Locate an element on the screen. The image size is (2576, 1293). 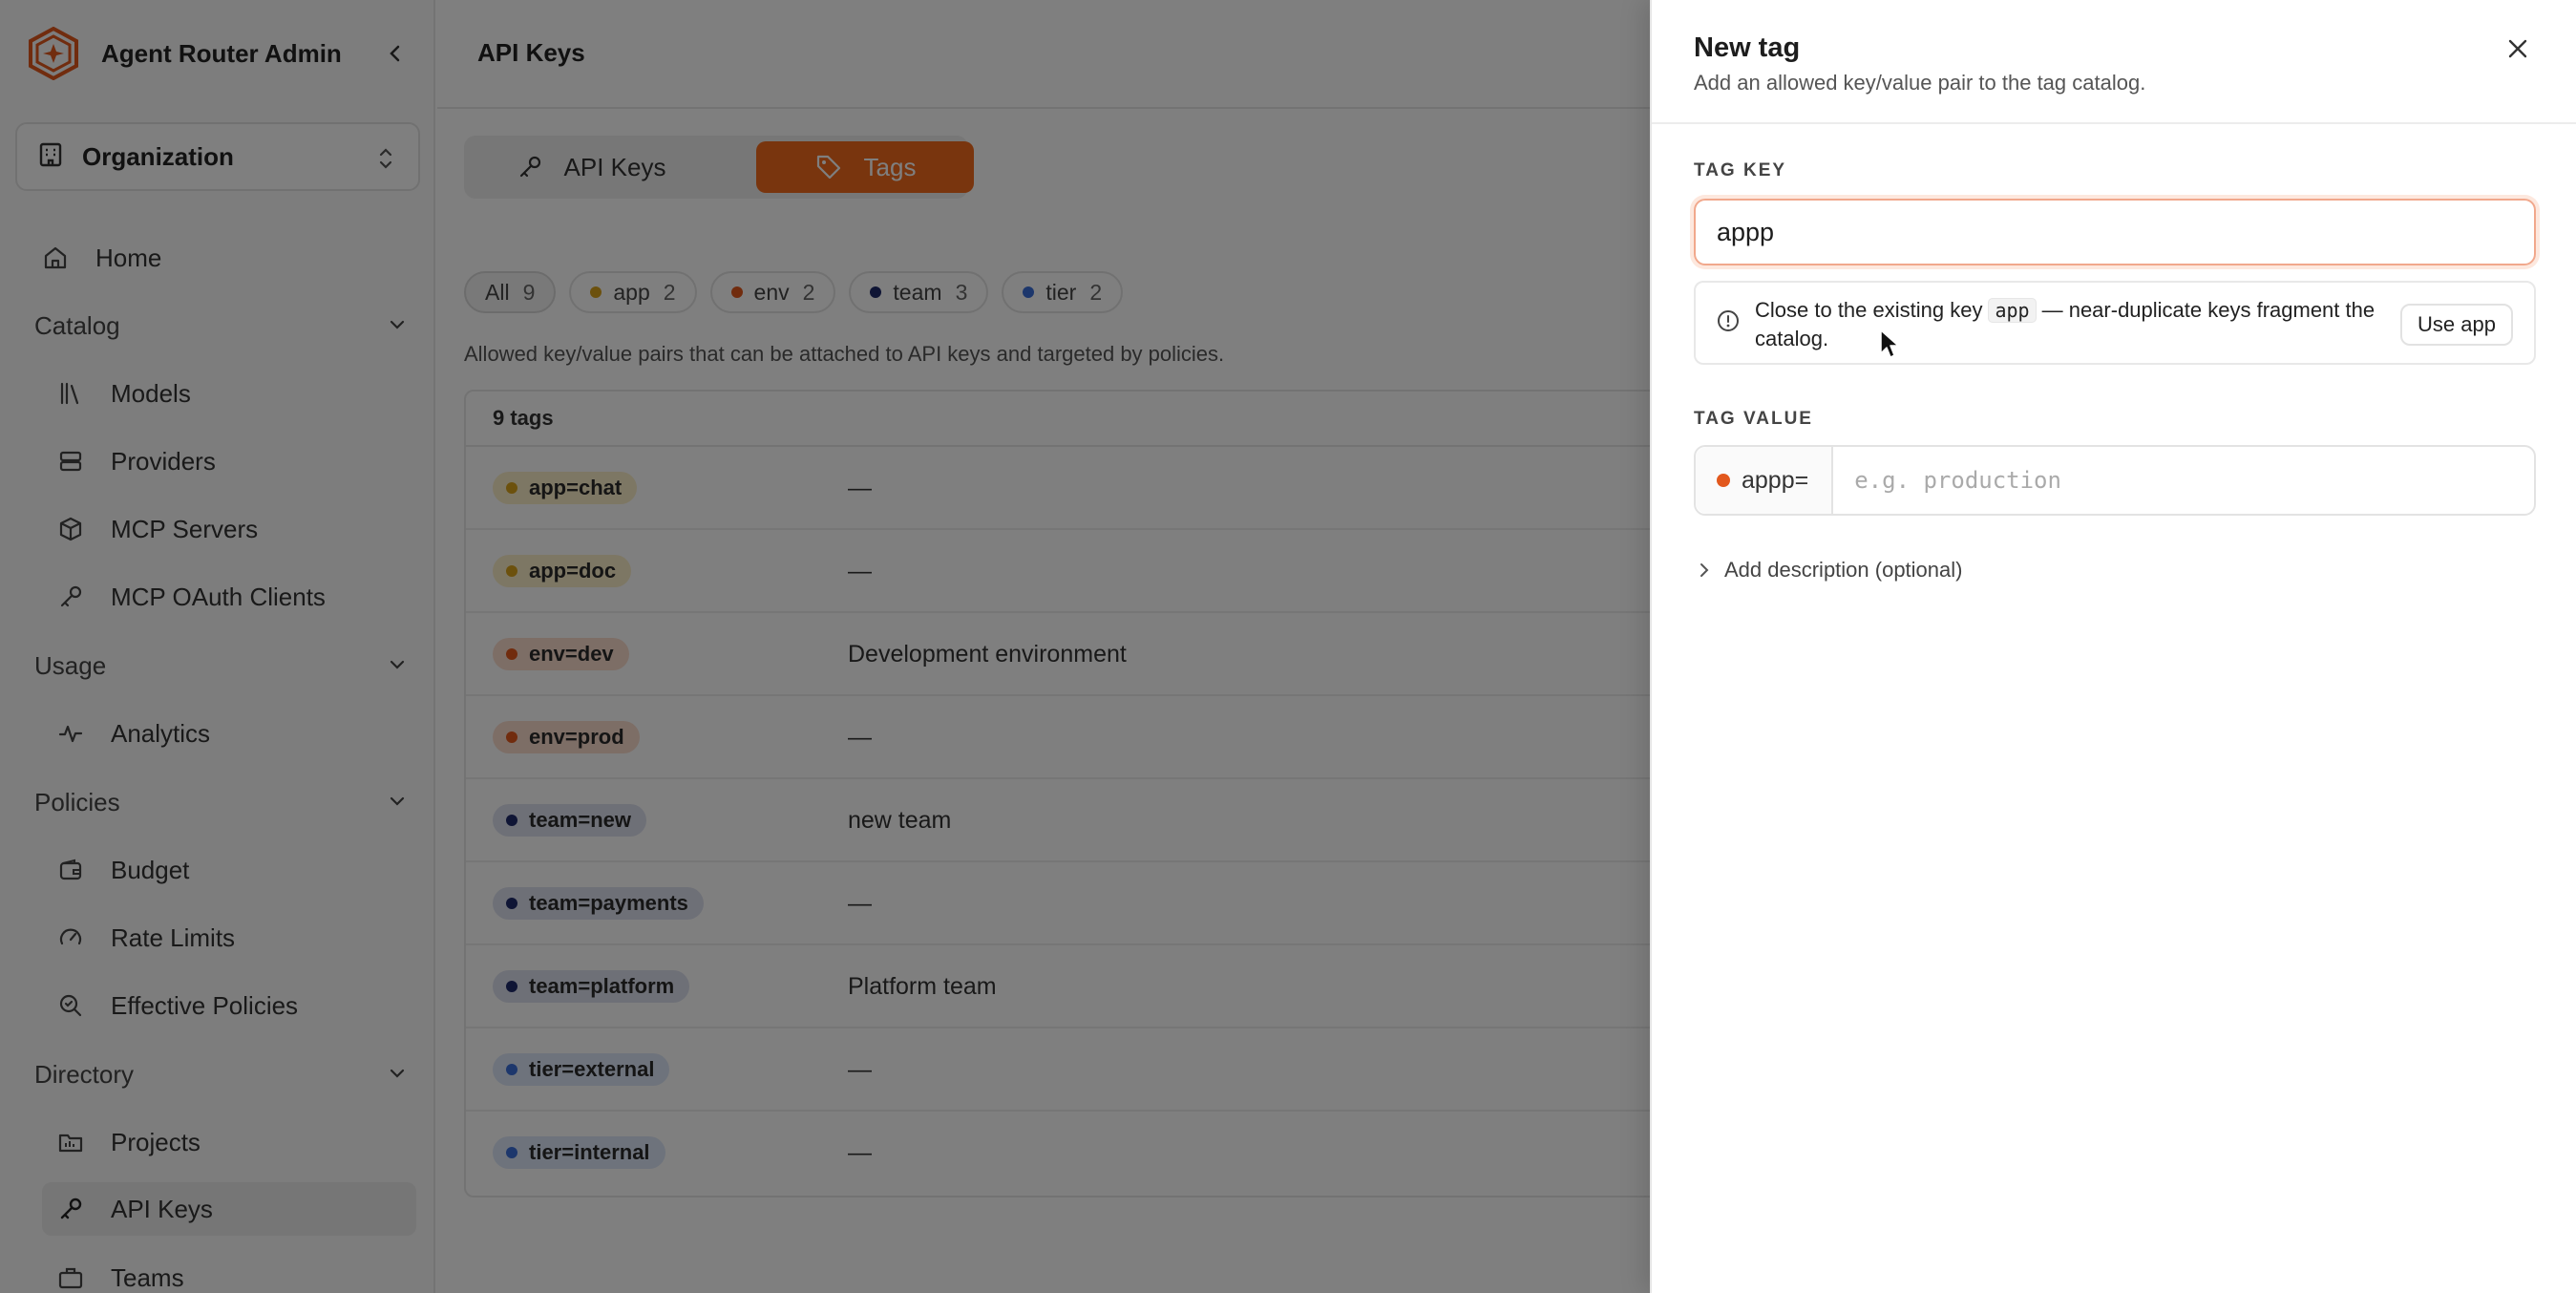
color-dot is located at coordinates (1723, 480).